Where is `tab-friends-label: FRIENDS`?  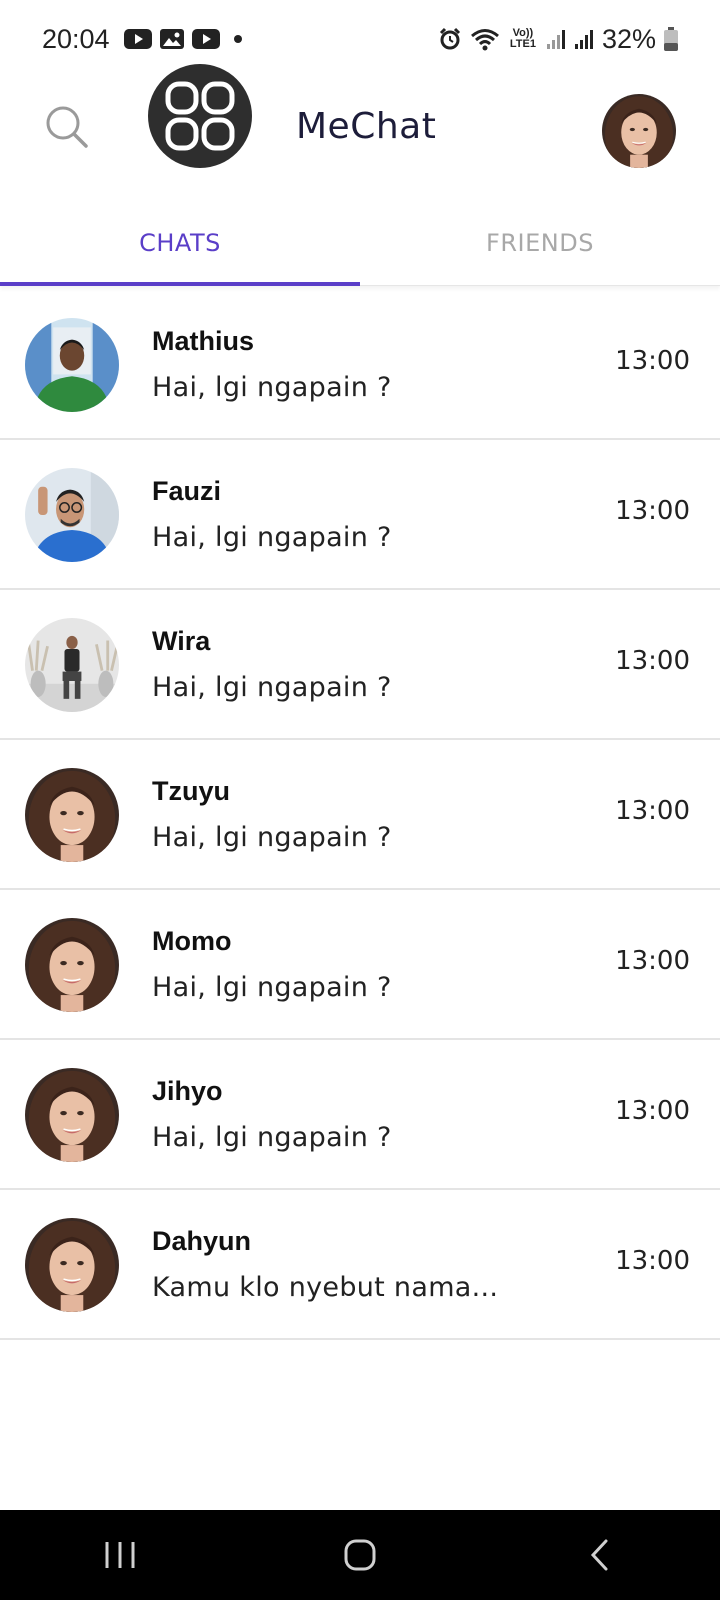
tab-friends-label: FRIENDS is located at coordinates (540, 242).